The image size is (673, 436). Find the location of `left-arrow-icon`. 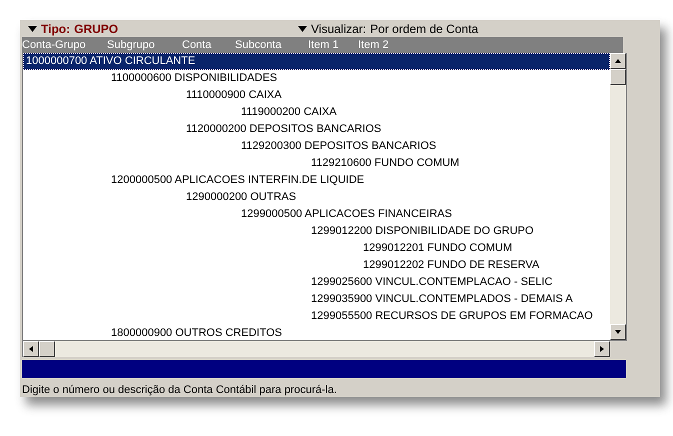

left-arrow-icon is located at coordinates (31, 349).